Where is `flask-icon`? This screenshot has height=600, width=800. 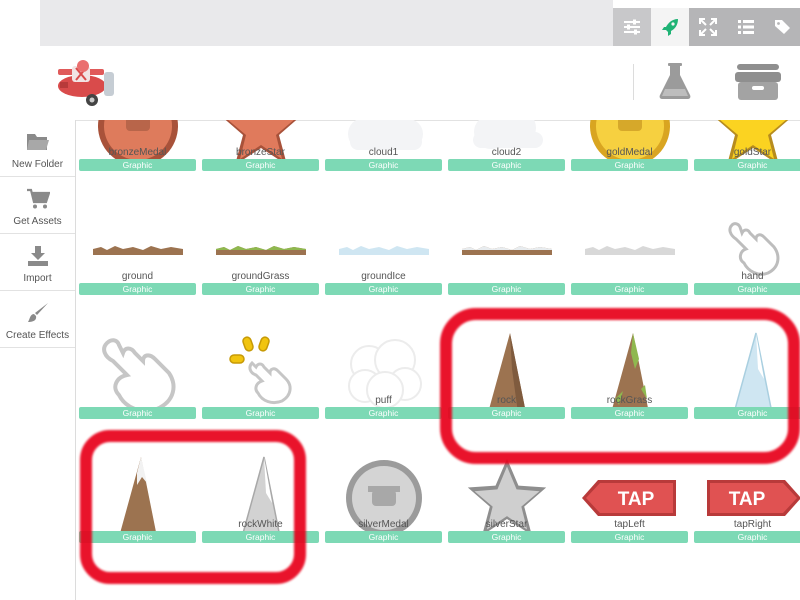 flask-icon is located at coordinates (675, 81).